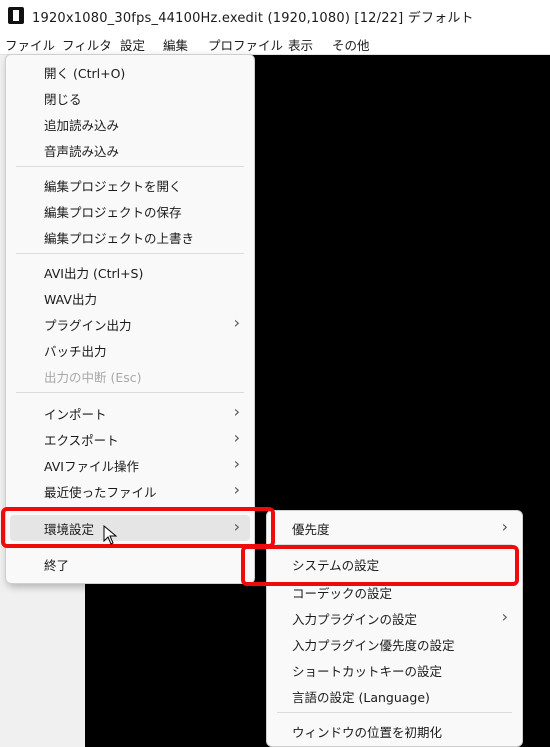  I want to click on menu-item-abort-output: 出力の中断 (Esc), so click(130, 376).